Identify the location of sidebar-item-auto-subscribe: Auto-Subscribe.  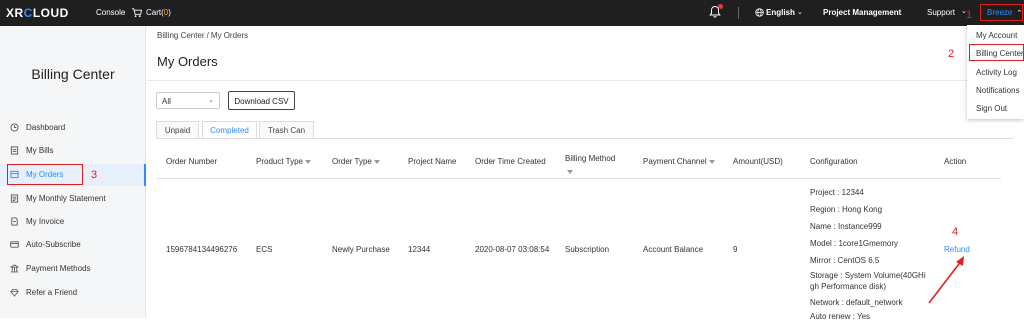
(73, 245).